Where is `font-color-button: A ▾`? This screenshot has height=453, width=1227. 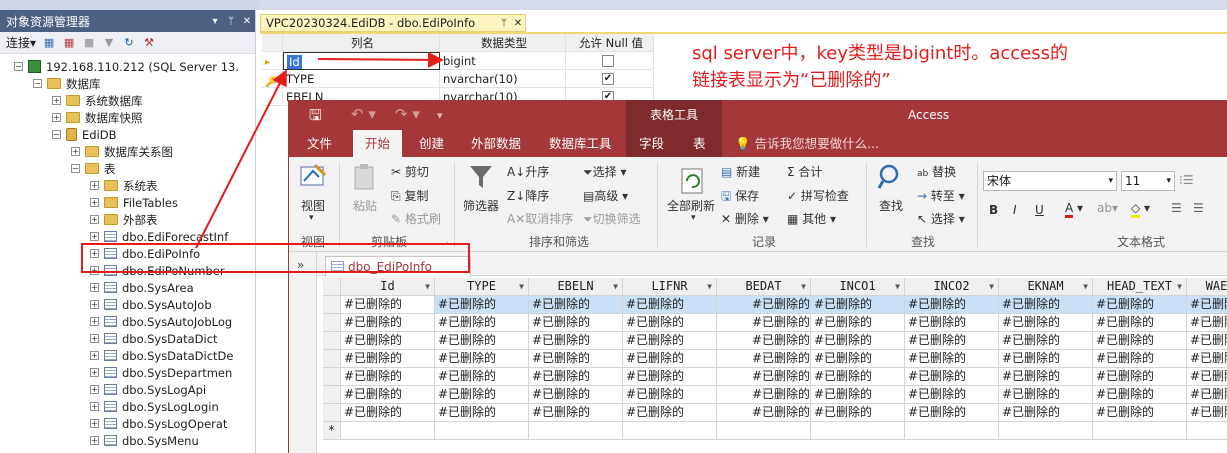
font-color-button: A ▾ is located at coordinates (1074, 209).